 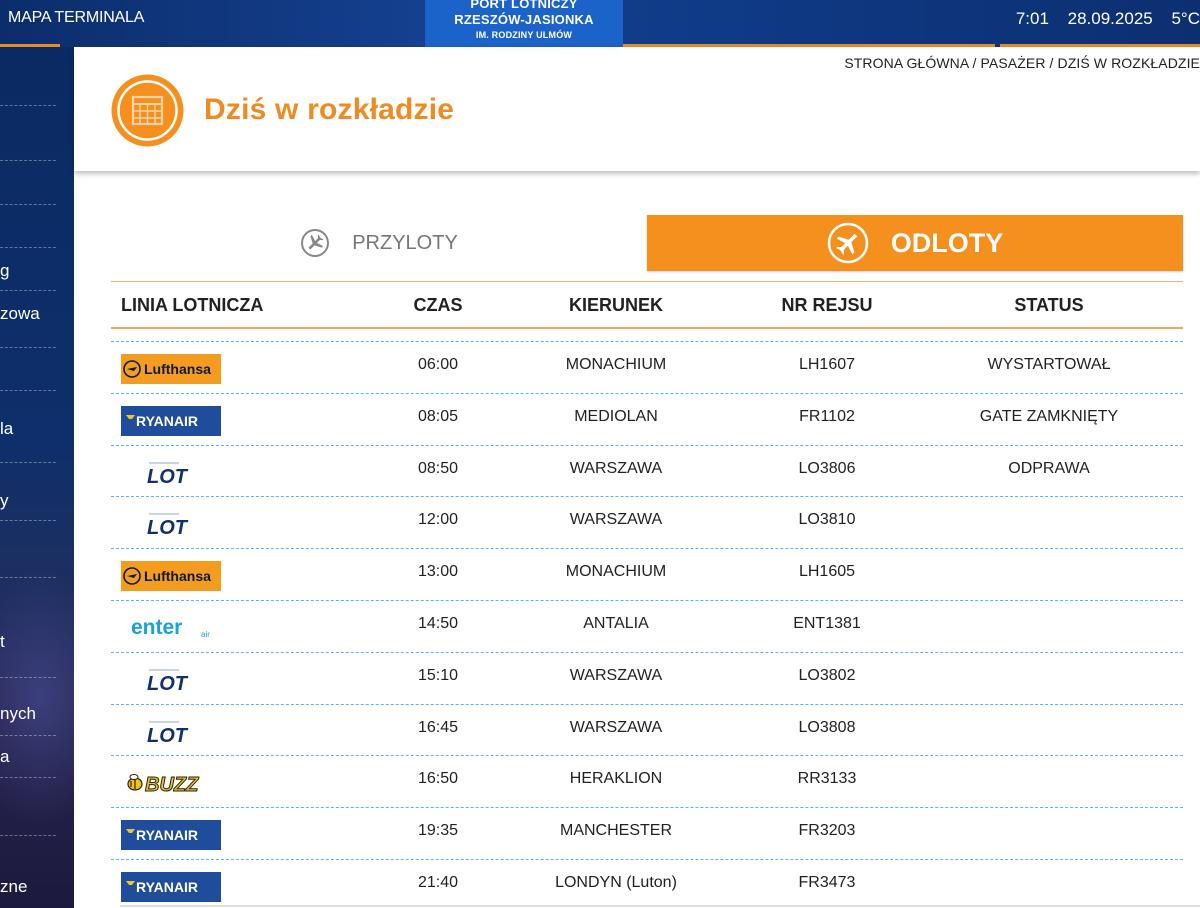 What do you see at coordinates (647, 781) in the screenshot?
I see `table-row: BUZZ 16:50 HERAKLION RR3133` at bounding box center [647, 781].